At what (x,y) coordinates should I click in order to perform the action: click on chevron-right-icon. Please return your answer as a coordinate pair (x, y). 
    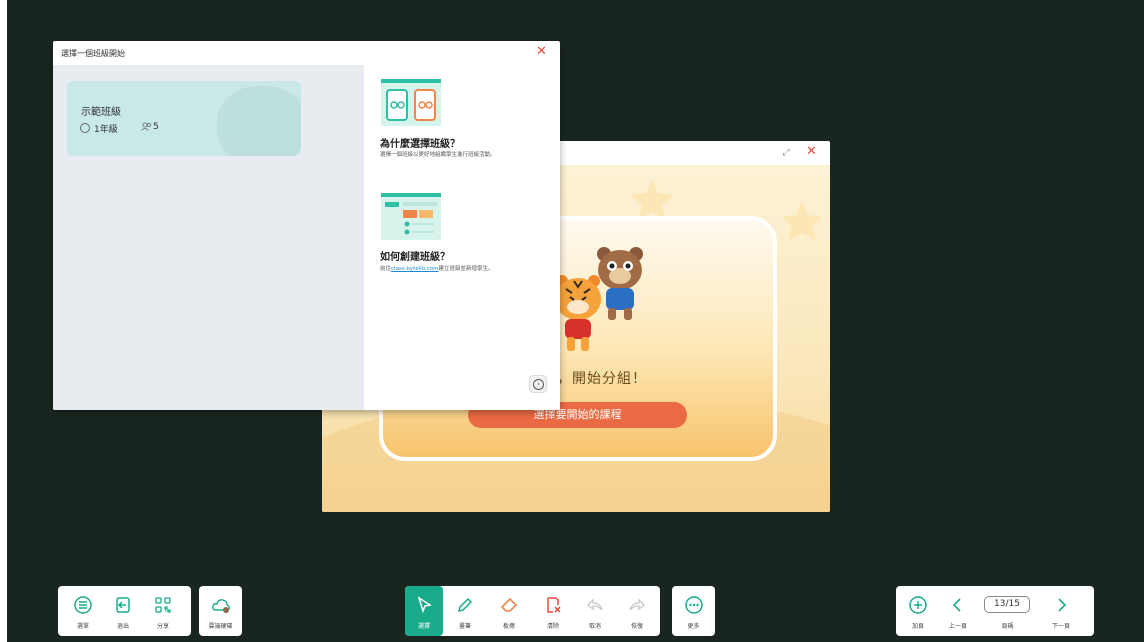
    Looking at the image, I should click on (1062, 605).